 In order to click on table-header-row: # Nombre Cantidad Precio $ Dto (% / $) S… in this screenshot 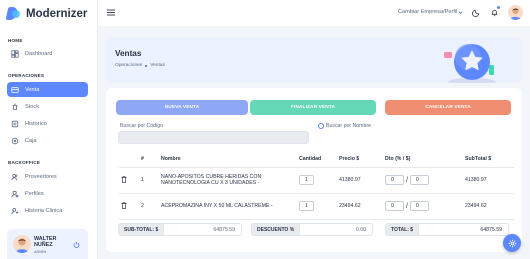, I will do `click(316, 159)`.